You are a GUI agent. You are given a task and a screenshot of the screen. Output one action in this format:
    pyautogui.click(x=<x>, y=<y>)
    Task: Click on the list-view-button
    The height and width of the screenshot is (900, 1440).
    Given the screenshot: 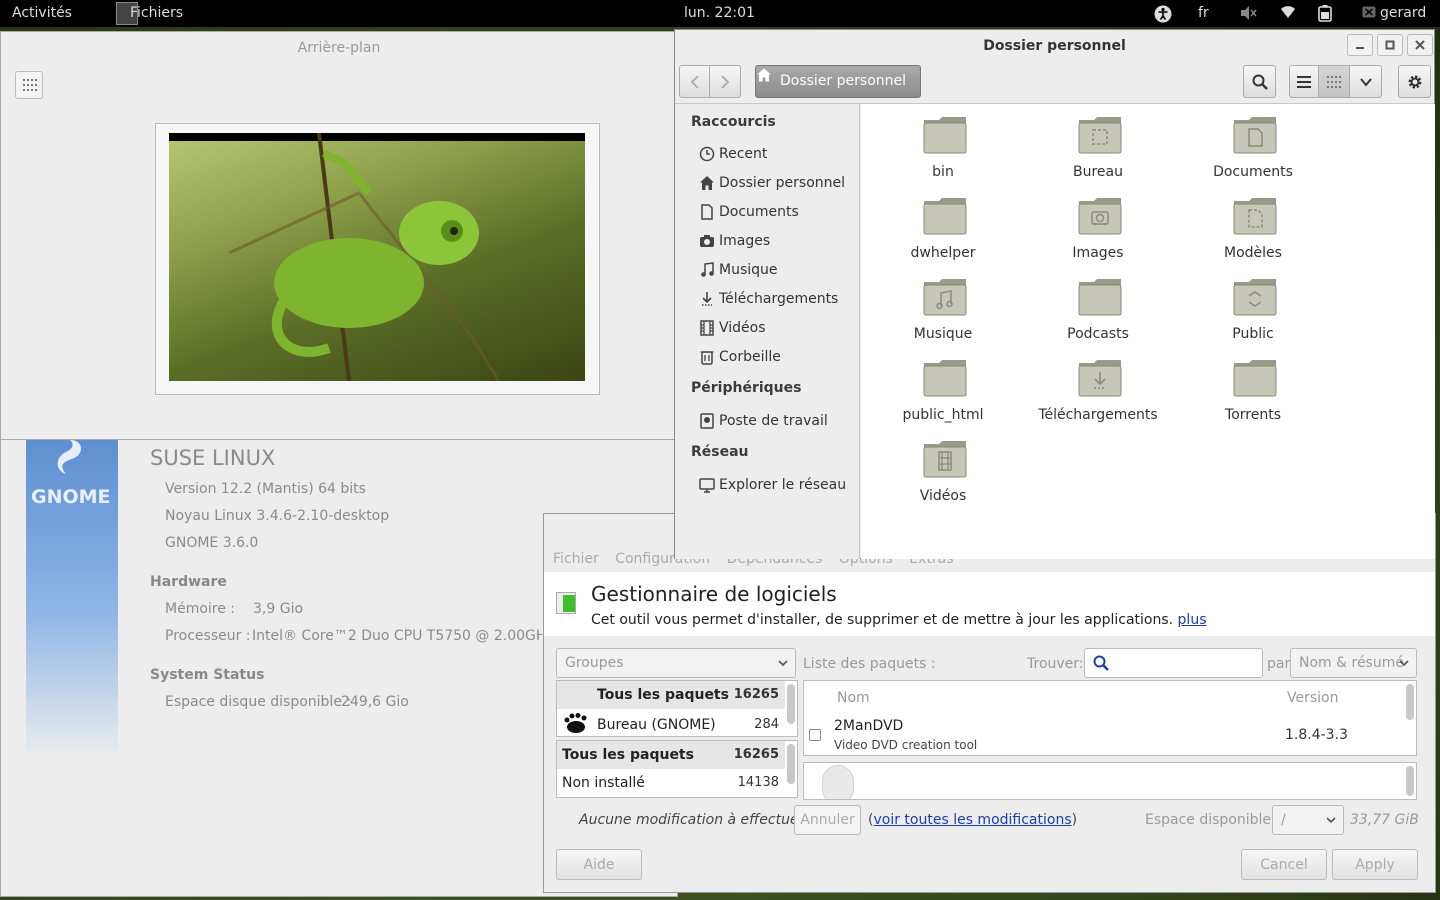 What is the action you would take?
    pyautogui.click(x=1304, y=81)
    